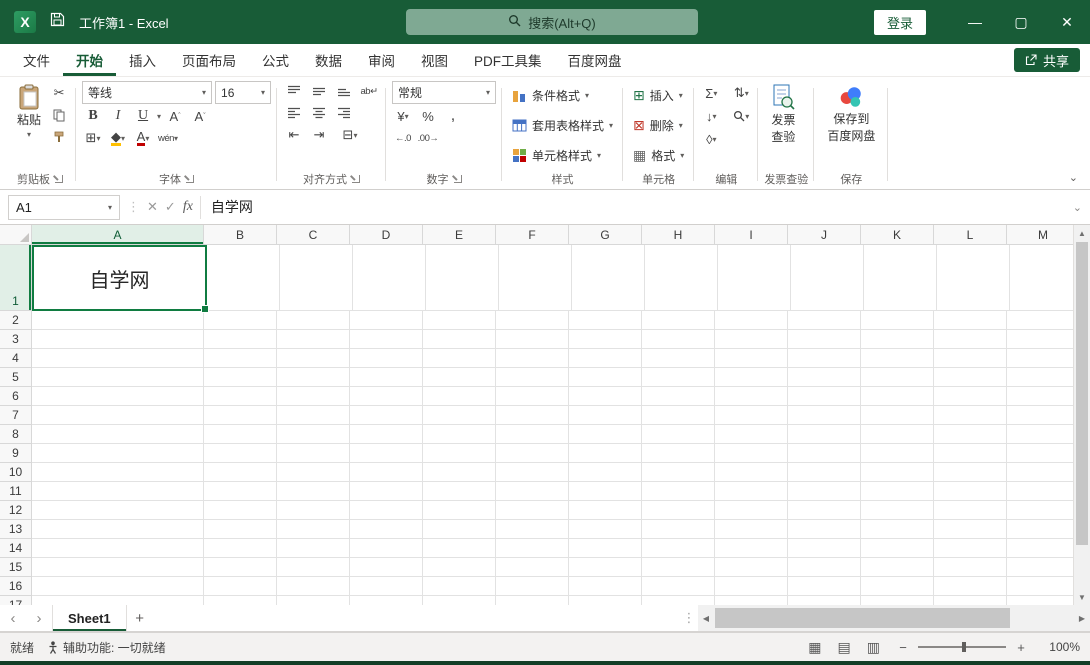  What do you see at coordinates (319, 113) in the screenshot?
I see `align-center-button` at bounding box center [319, 113].